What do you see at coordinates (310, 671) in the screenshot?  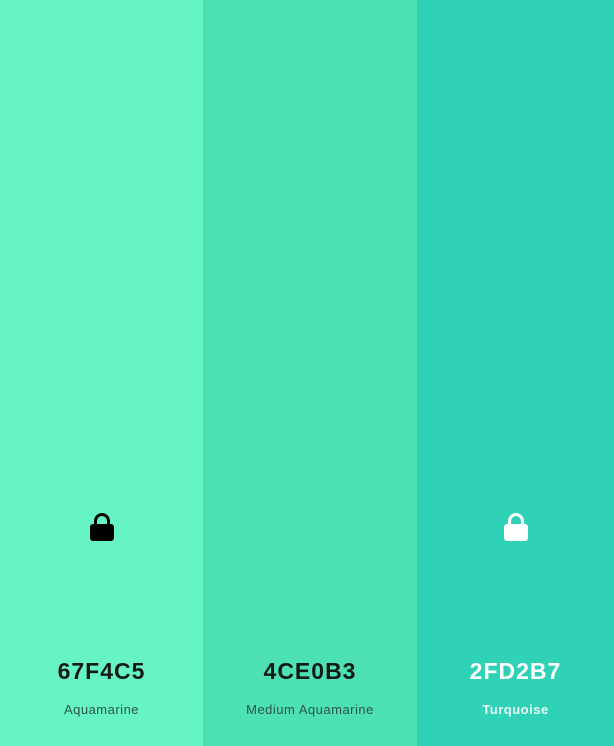 I see `hex-code: 4CE0B3` at bounding box center [310, 671].